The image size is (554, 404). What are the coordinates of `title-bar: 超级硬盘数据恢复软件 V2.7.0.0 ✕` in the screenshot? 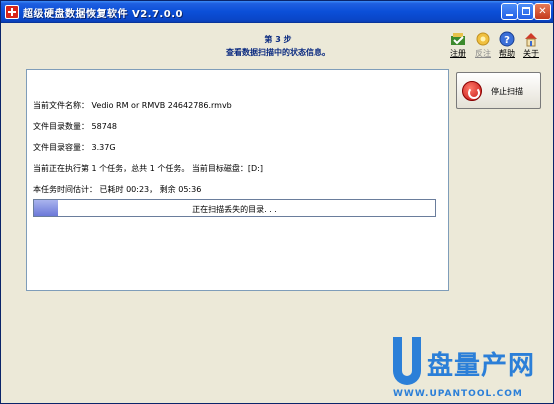 It's located at (277, 12).